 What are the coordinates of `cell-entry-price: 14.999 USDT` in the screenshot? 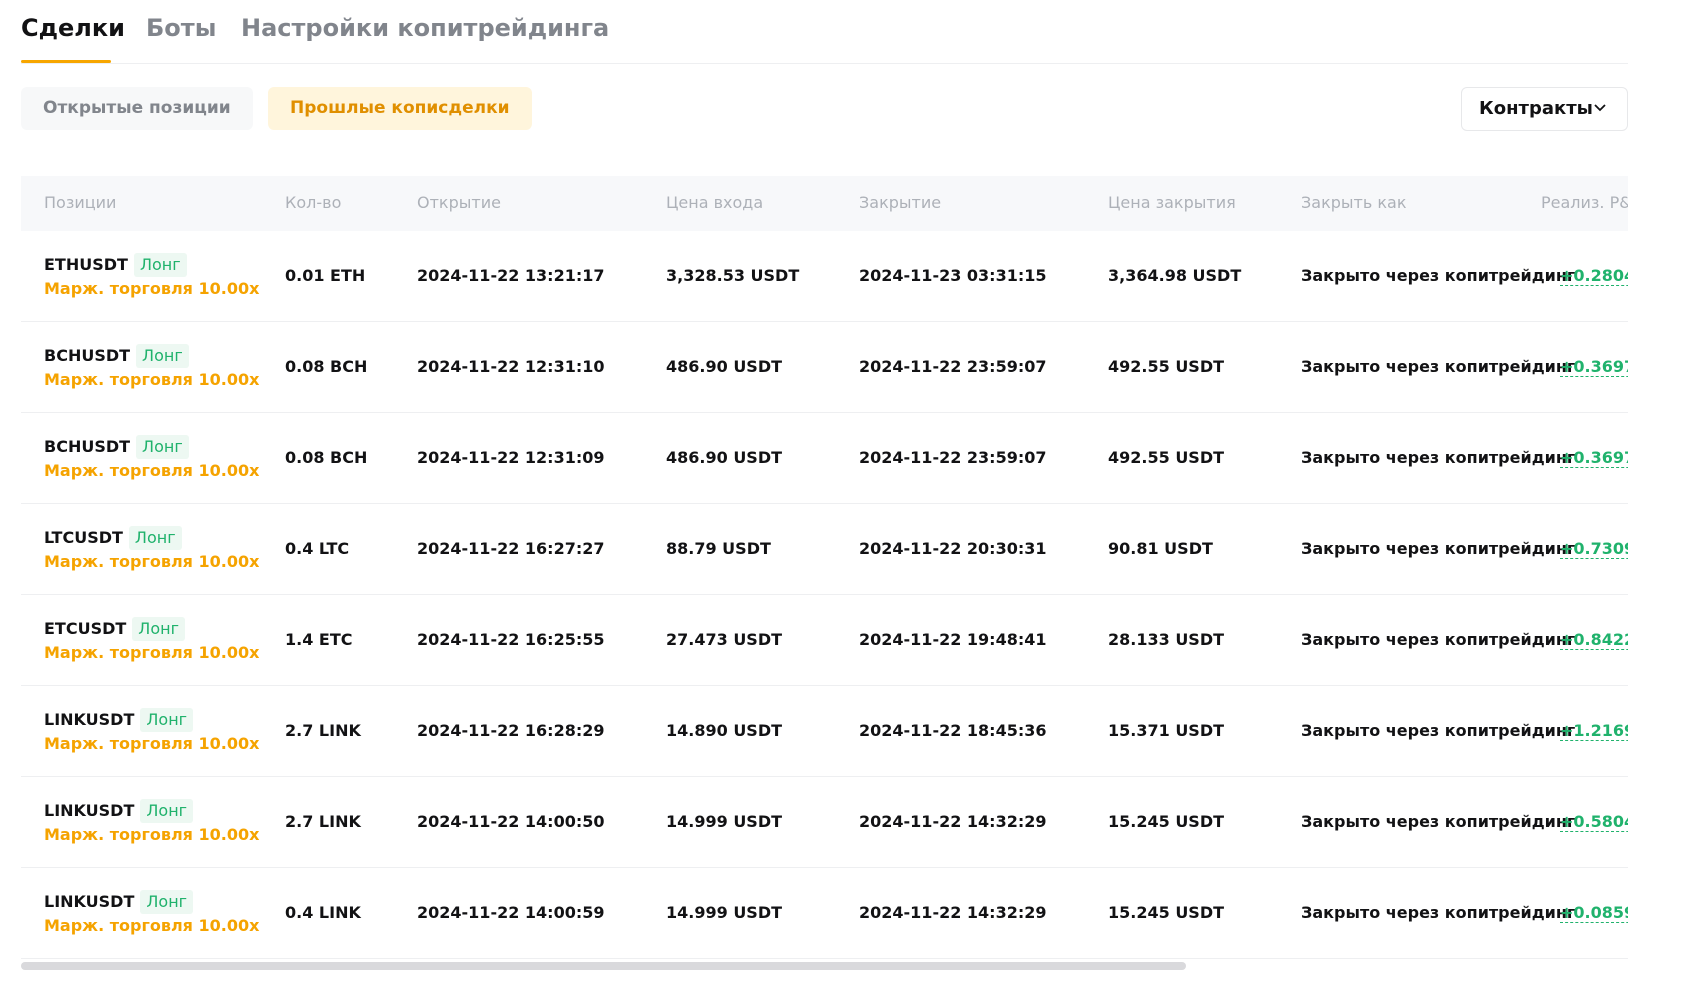 It's located at (724, 912).